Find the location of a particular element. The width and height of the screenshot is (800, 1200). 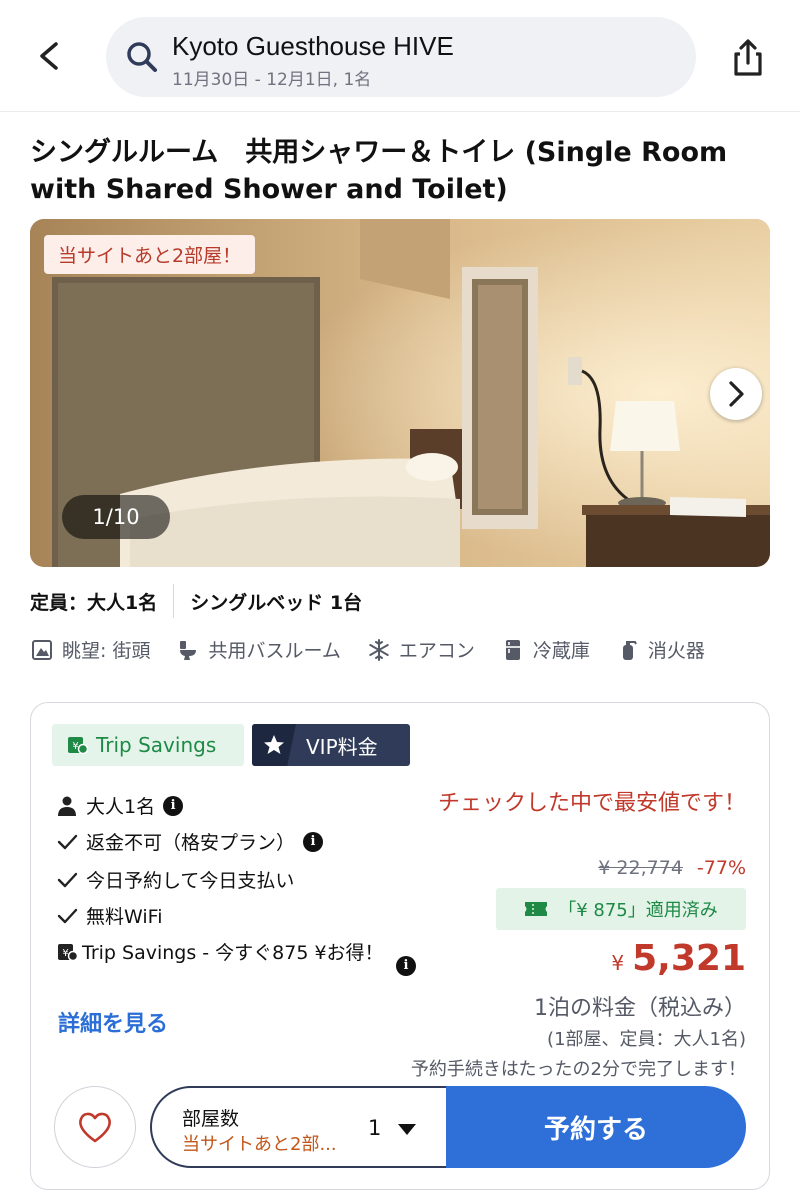

price-per-room-note: (1部屋、定員：大人1名) is located at coordinates (646, 1039).